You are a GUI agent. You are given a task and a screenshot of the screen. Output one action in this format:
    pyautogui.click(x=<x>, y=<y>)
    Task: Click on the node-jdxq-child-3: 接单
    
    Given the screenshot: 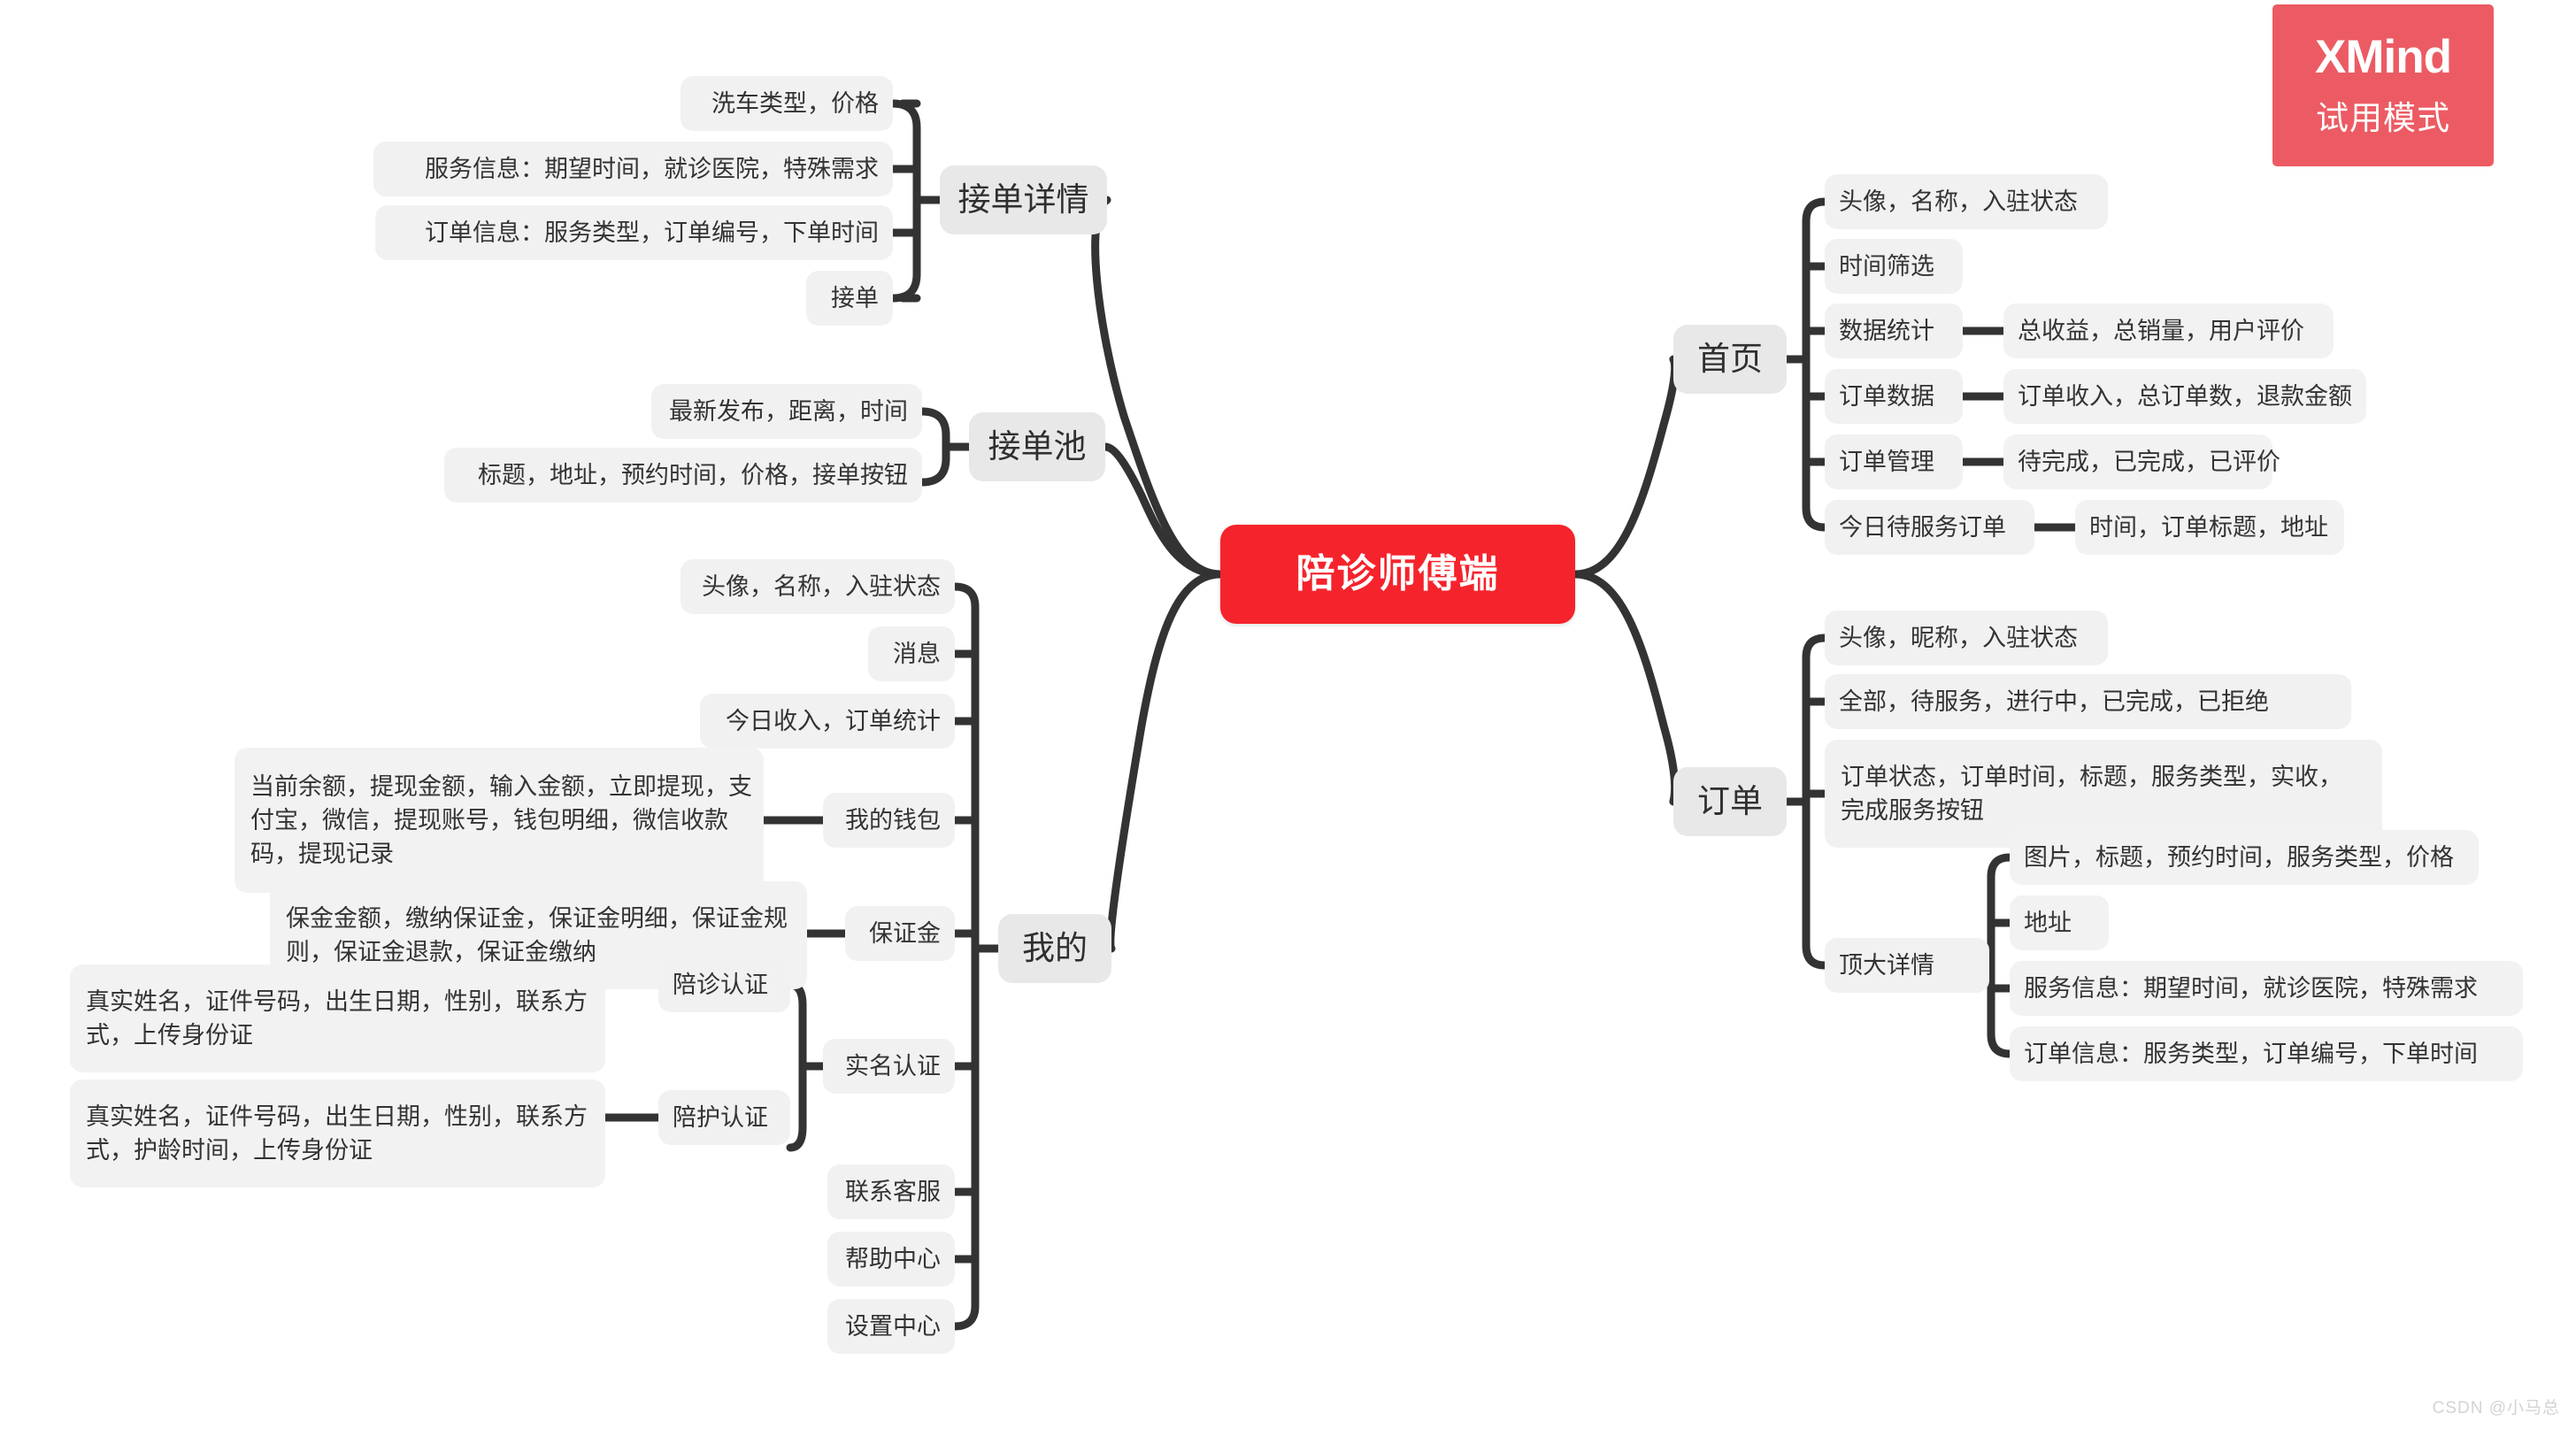 What is the action you would take?
    pyautogui.click(x=849, y=299)
    